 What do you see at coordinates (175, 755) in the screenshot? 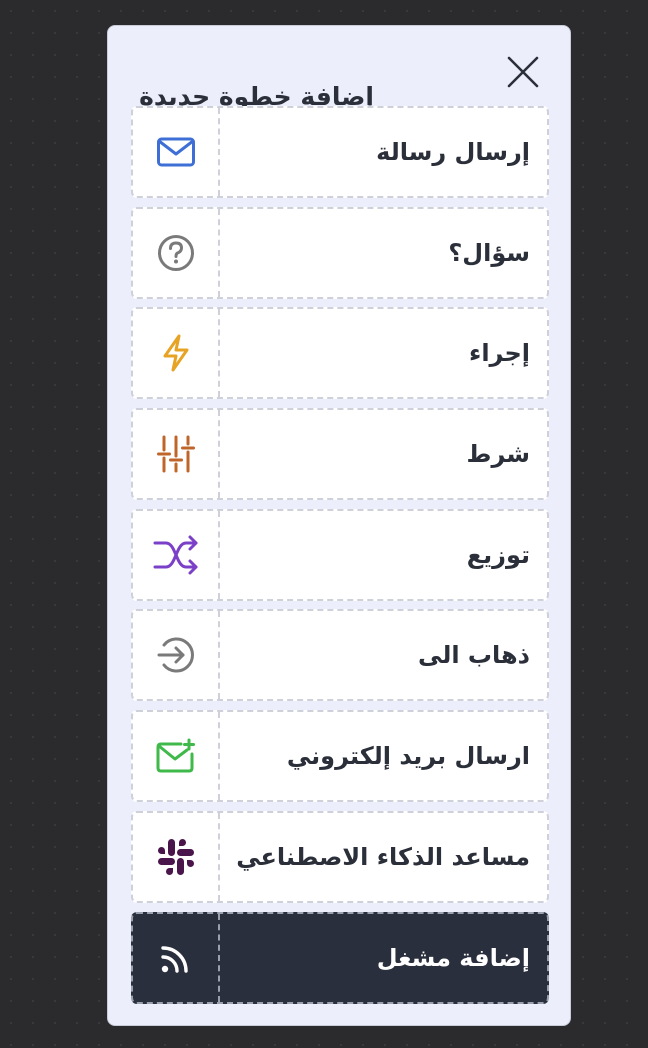
I see `mail-plus-icon` at bounding box center [175, 755].